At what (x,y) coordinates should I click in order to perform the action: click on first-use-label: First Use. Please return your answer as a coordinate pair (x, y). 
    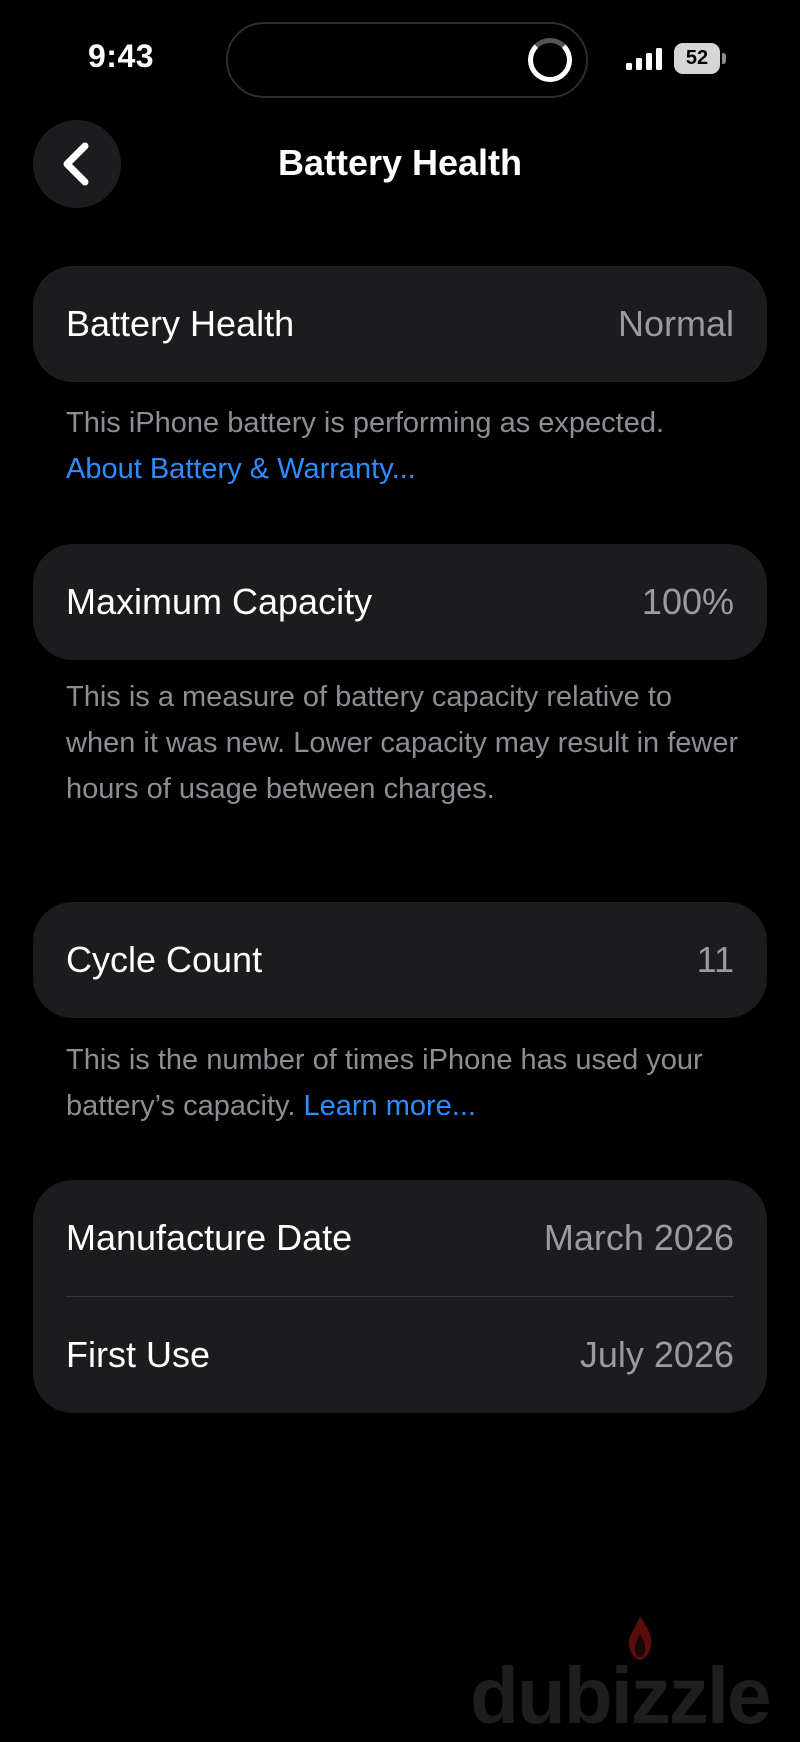
    Looking at the image, I should click on (138, 1354).